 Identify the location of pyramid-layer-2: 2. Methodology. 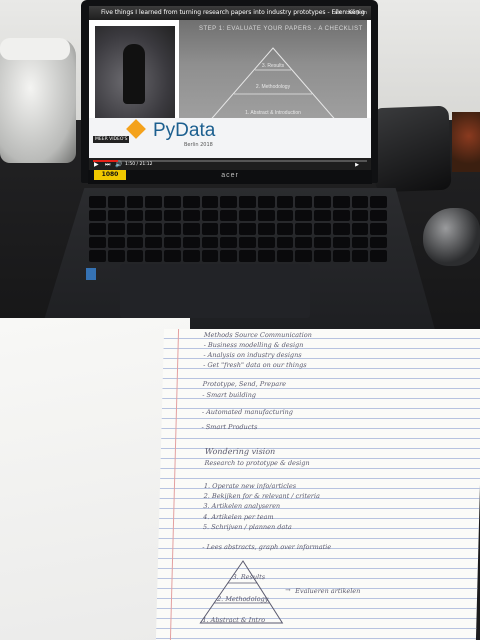
(273, 87).